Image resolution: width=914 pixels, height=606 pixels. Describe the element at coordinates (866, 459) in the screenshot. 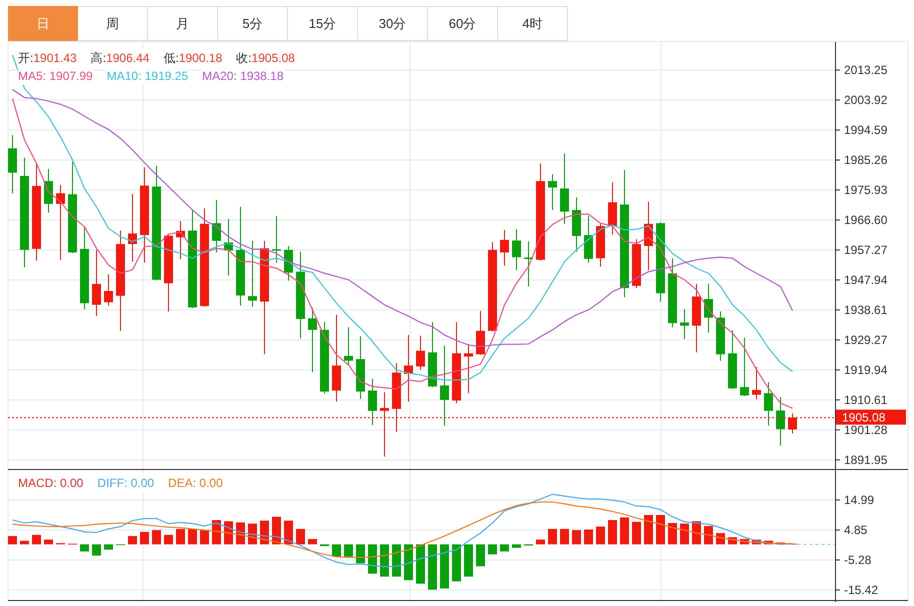

I see `axis-label: 1891.95` at that location.